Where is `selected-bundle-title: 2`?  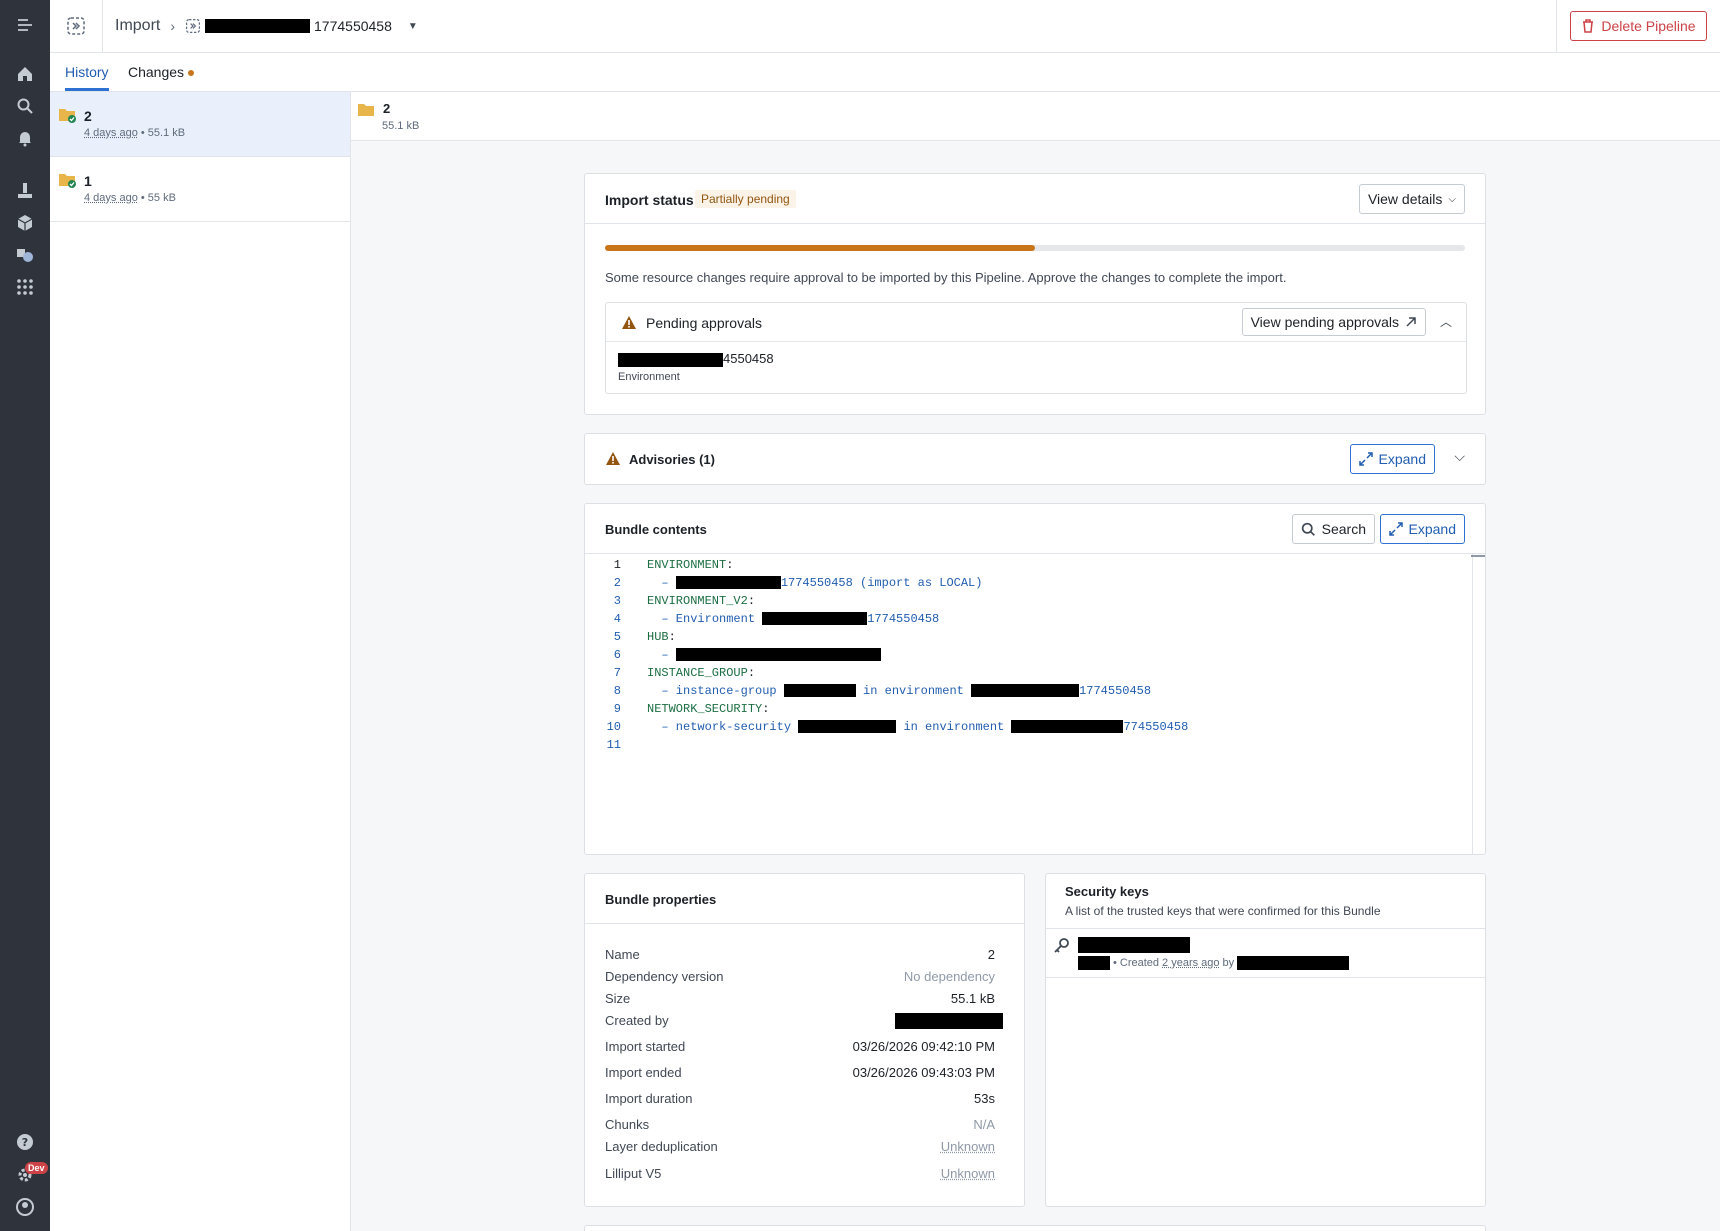 selected-bundle-title: 2 is located at coordinates (386, 108).